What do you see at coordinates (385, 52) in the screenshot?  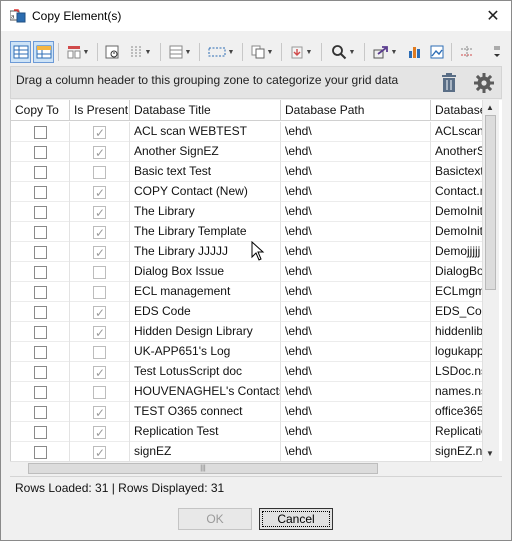 I see `export-icon: ▼` at bounding box center [385, 52].